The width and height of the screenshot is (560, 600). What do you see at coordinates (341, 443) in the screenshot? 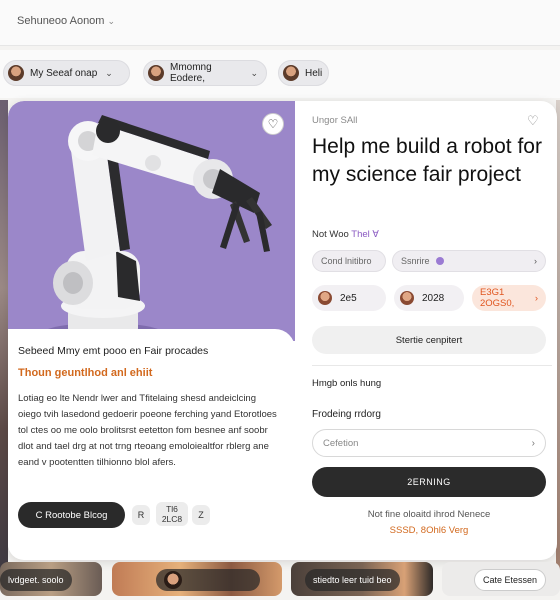
I see `select-value: Cefetion` at bounding box center [341, 443].